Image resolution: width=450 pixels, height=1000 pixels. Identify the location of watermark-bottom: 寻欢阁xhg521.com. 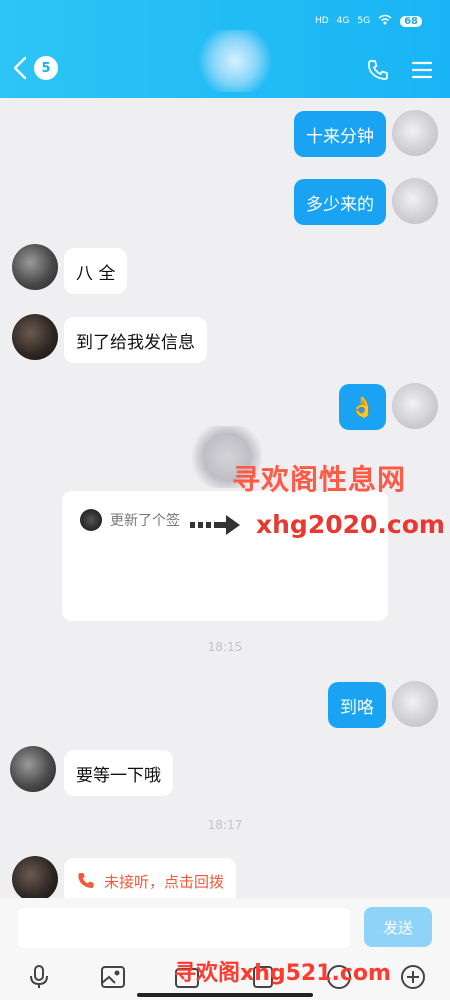
(282, 973).